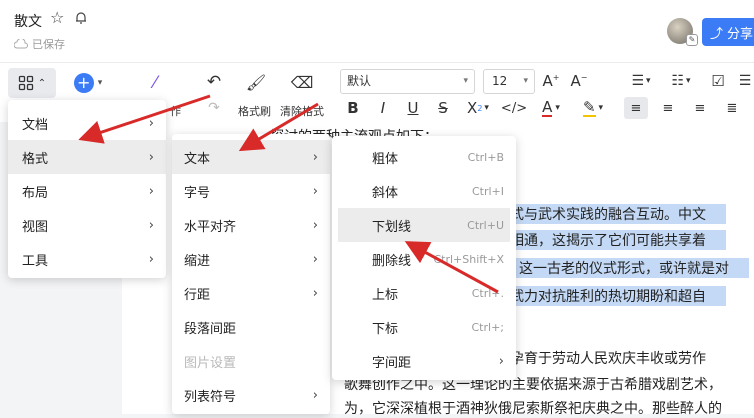 This screenshot has height=418, width=754. What do you see at coordinates (87, 225) in the screenshot?
I see `menu-item-view: 视图 ›` at bounding box center [87, 225].